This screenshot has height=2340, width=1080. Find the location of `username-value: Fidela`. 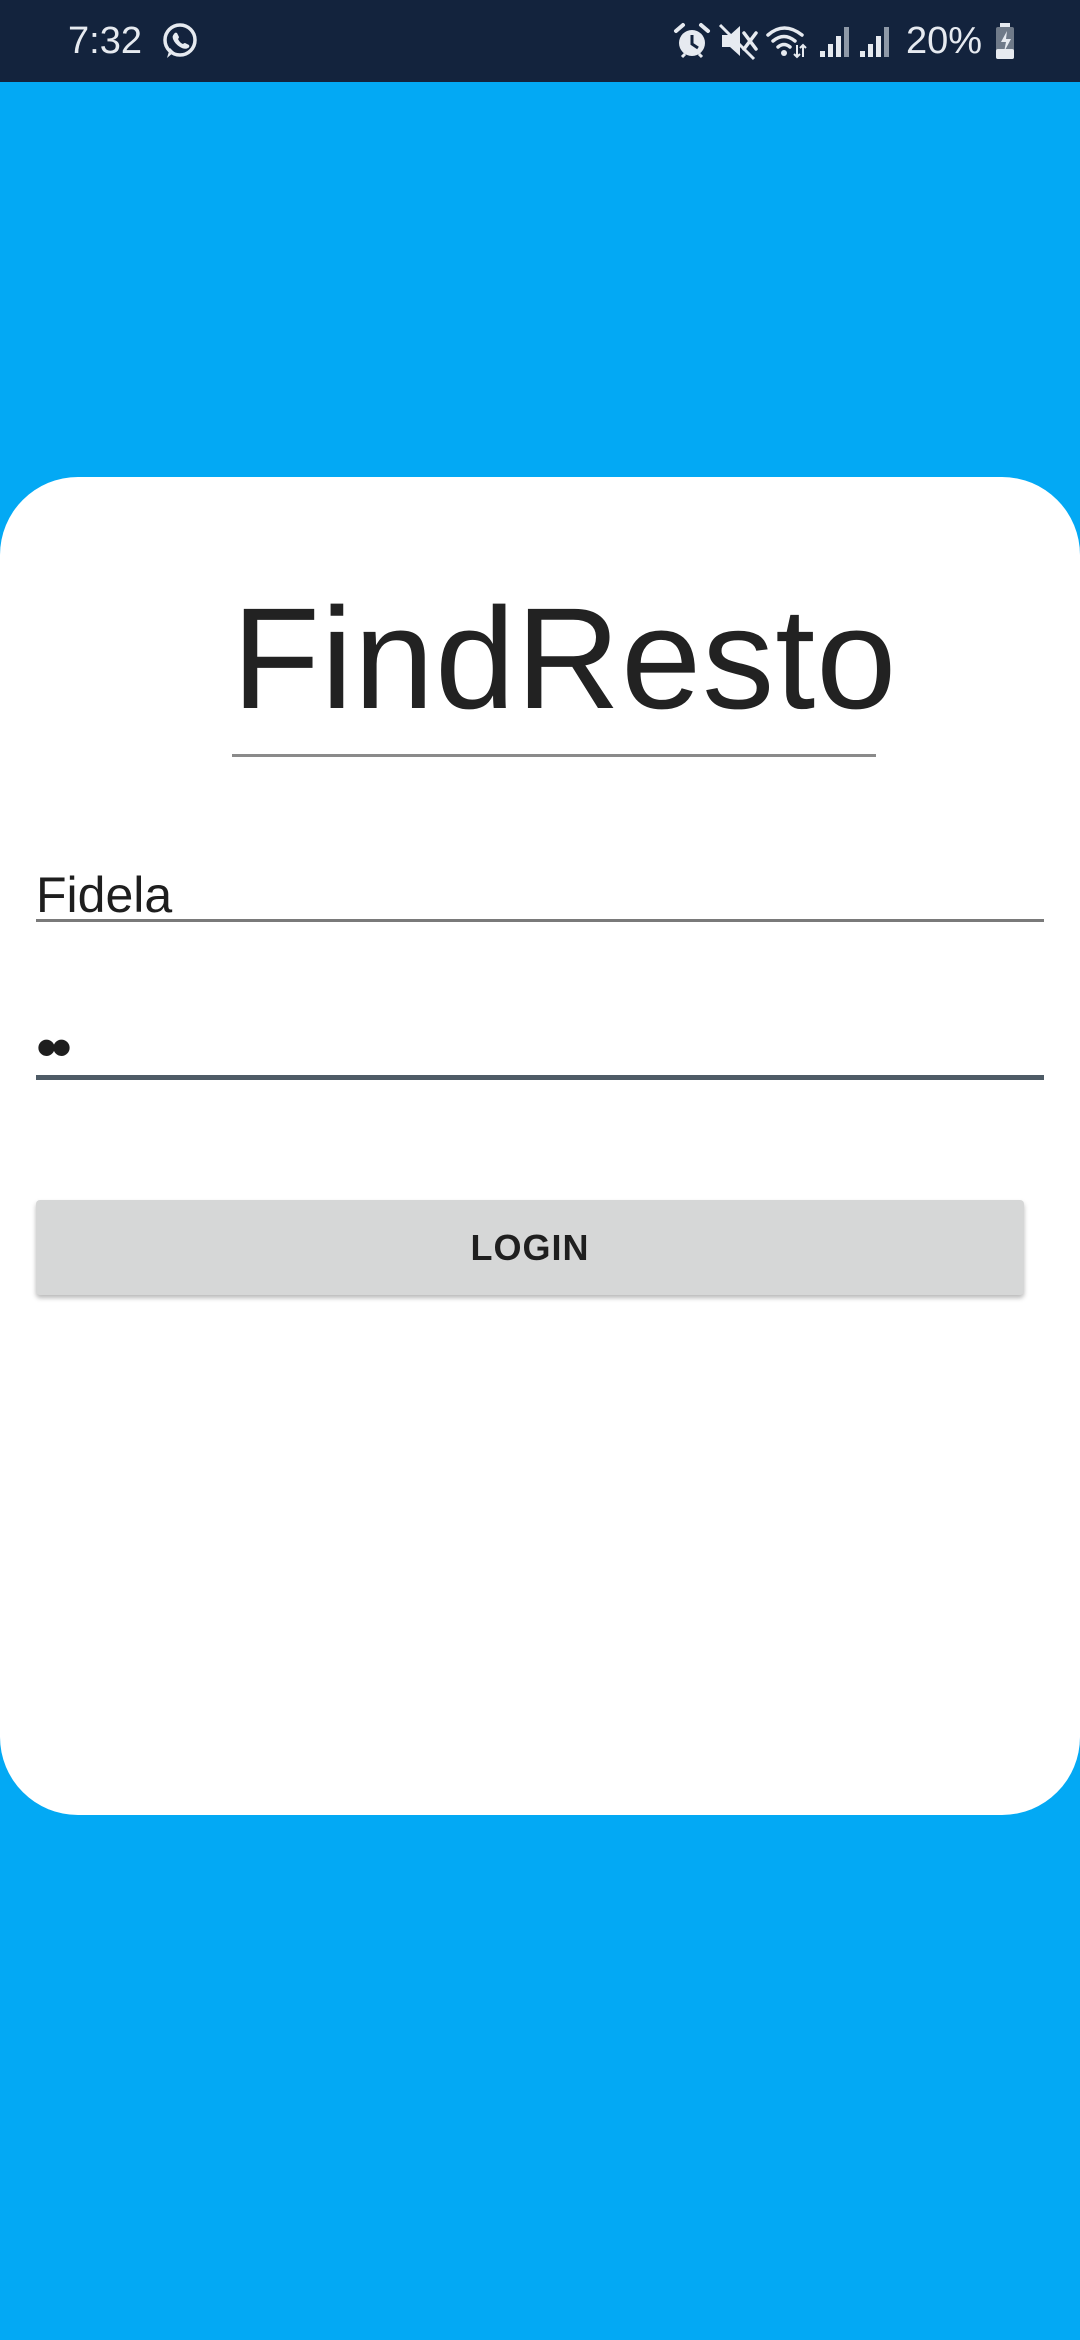

username-value: Fidela is located at coordinates (104, 895).